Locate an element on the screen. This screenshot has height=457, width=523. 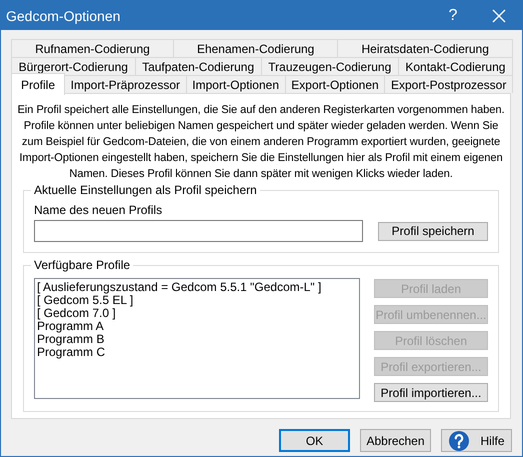
profile-item: [ Gedcom 5.5 EL ] is located at coordinates (197, 300).